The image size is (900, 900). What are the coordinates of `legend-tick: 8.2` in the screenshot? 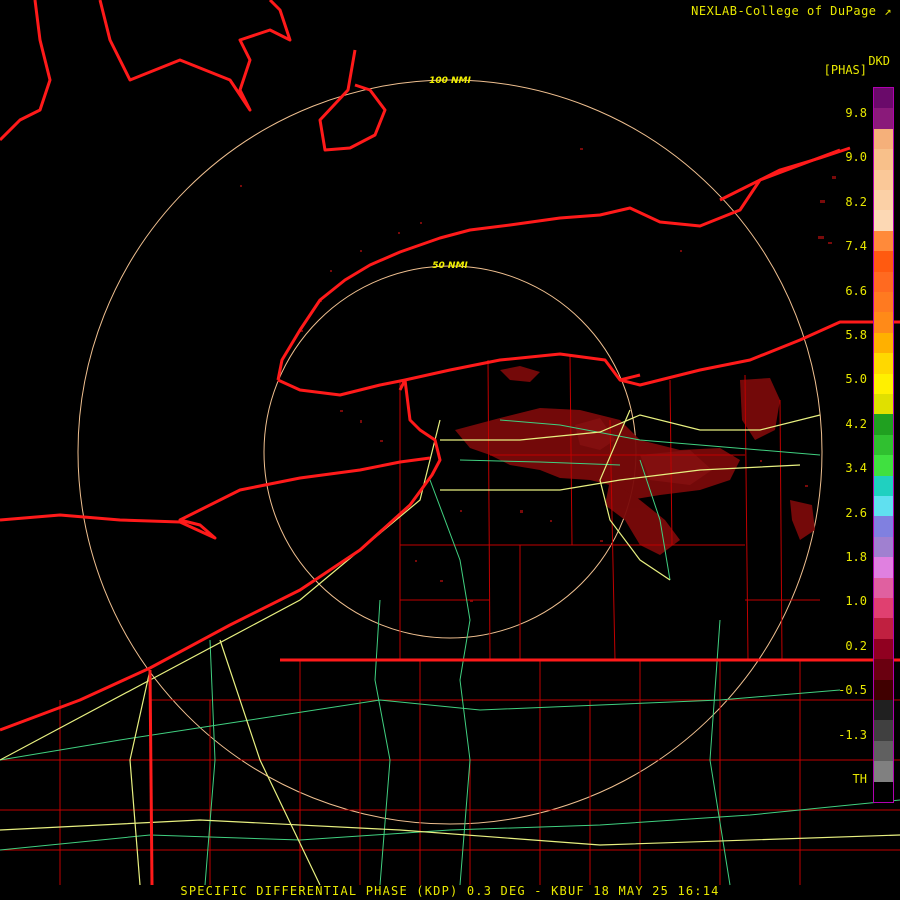 It's located at (856, 201).